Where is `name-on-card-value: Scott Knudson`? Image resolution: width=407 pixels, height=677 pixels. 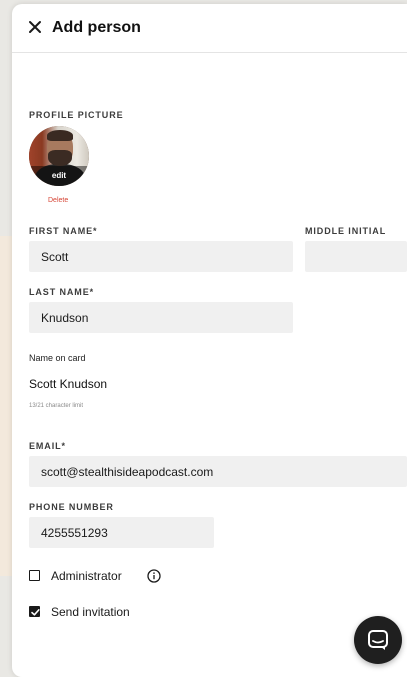 name-on-card-value: Scott Knudson is located at coordinates (68, 384).